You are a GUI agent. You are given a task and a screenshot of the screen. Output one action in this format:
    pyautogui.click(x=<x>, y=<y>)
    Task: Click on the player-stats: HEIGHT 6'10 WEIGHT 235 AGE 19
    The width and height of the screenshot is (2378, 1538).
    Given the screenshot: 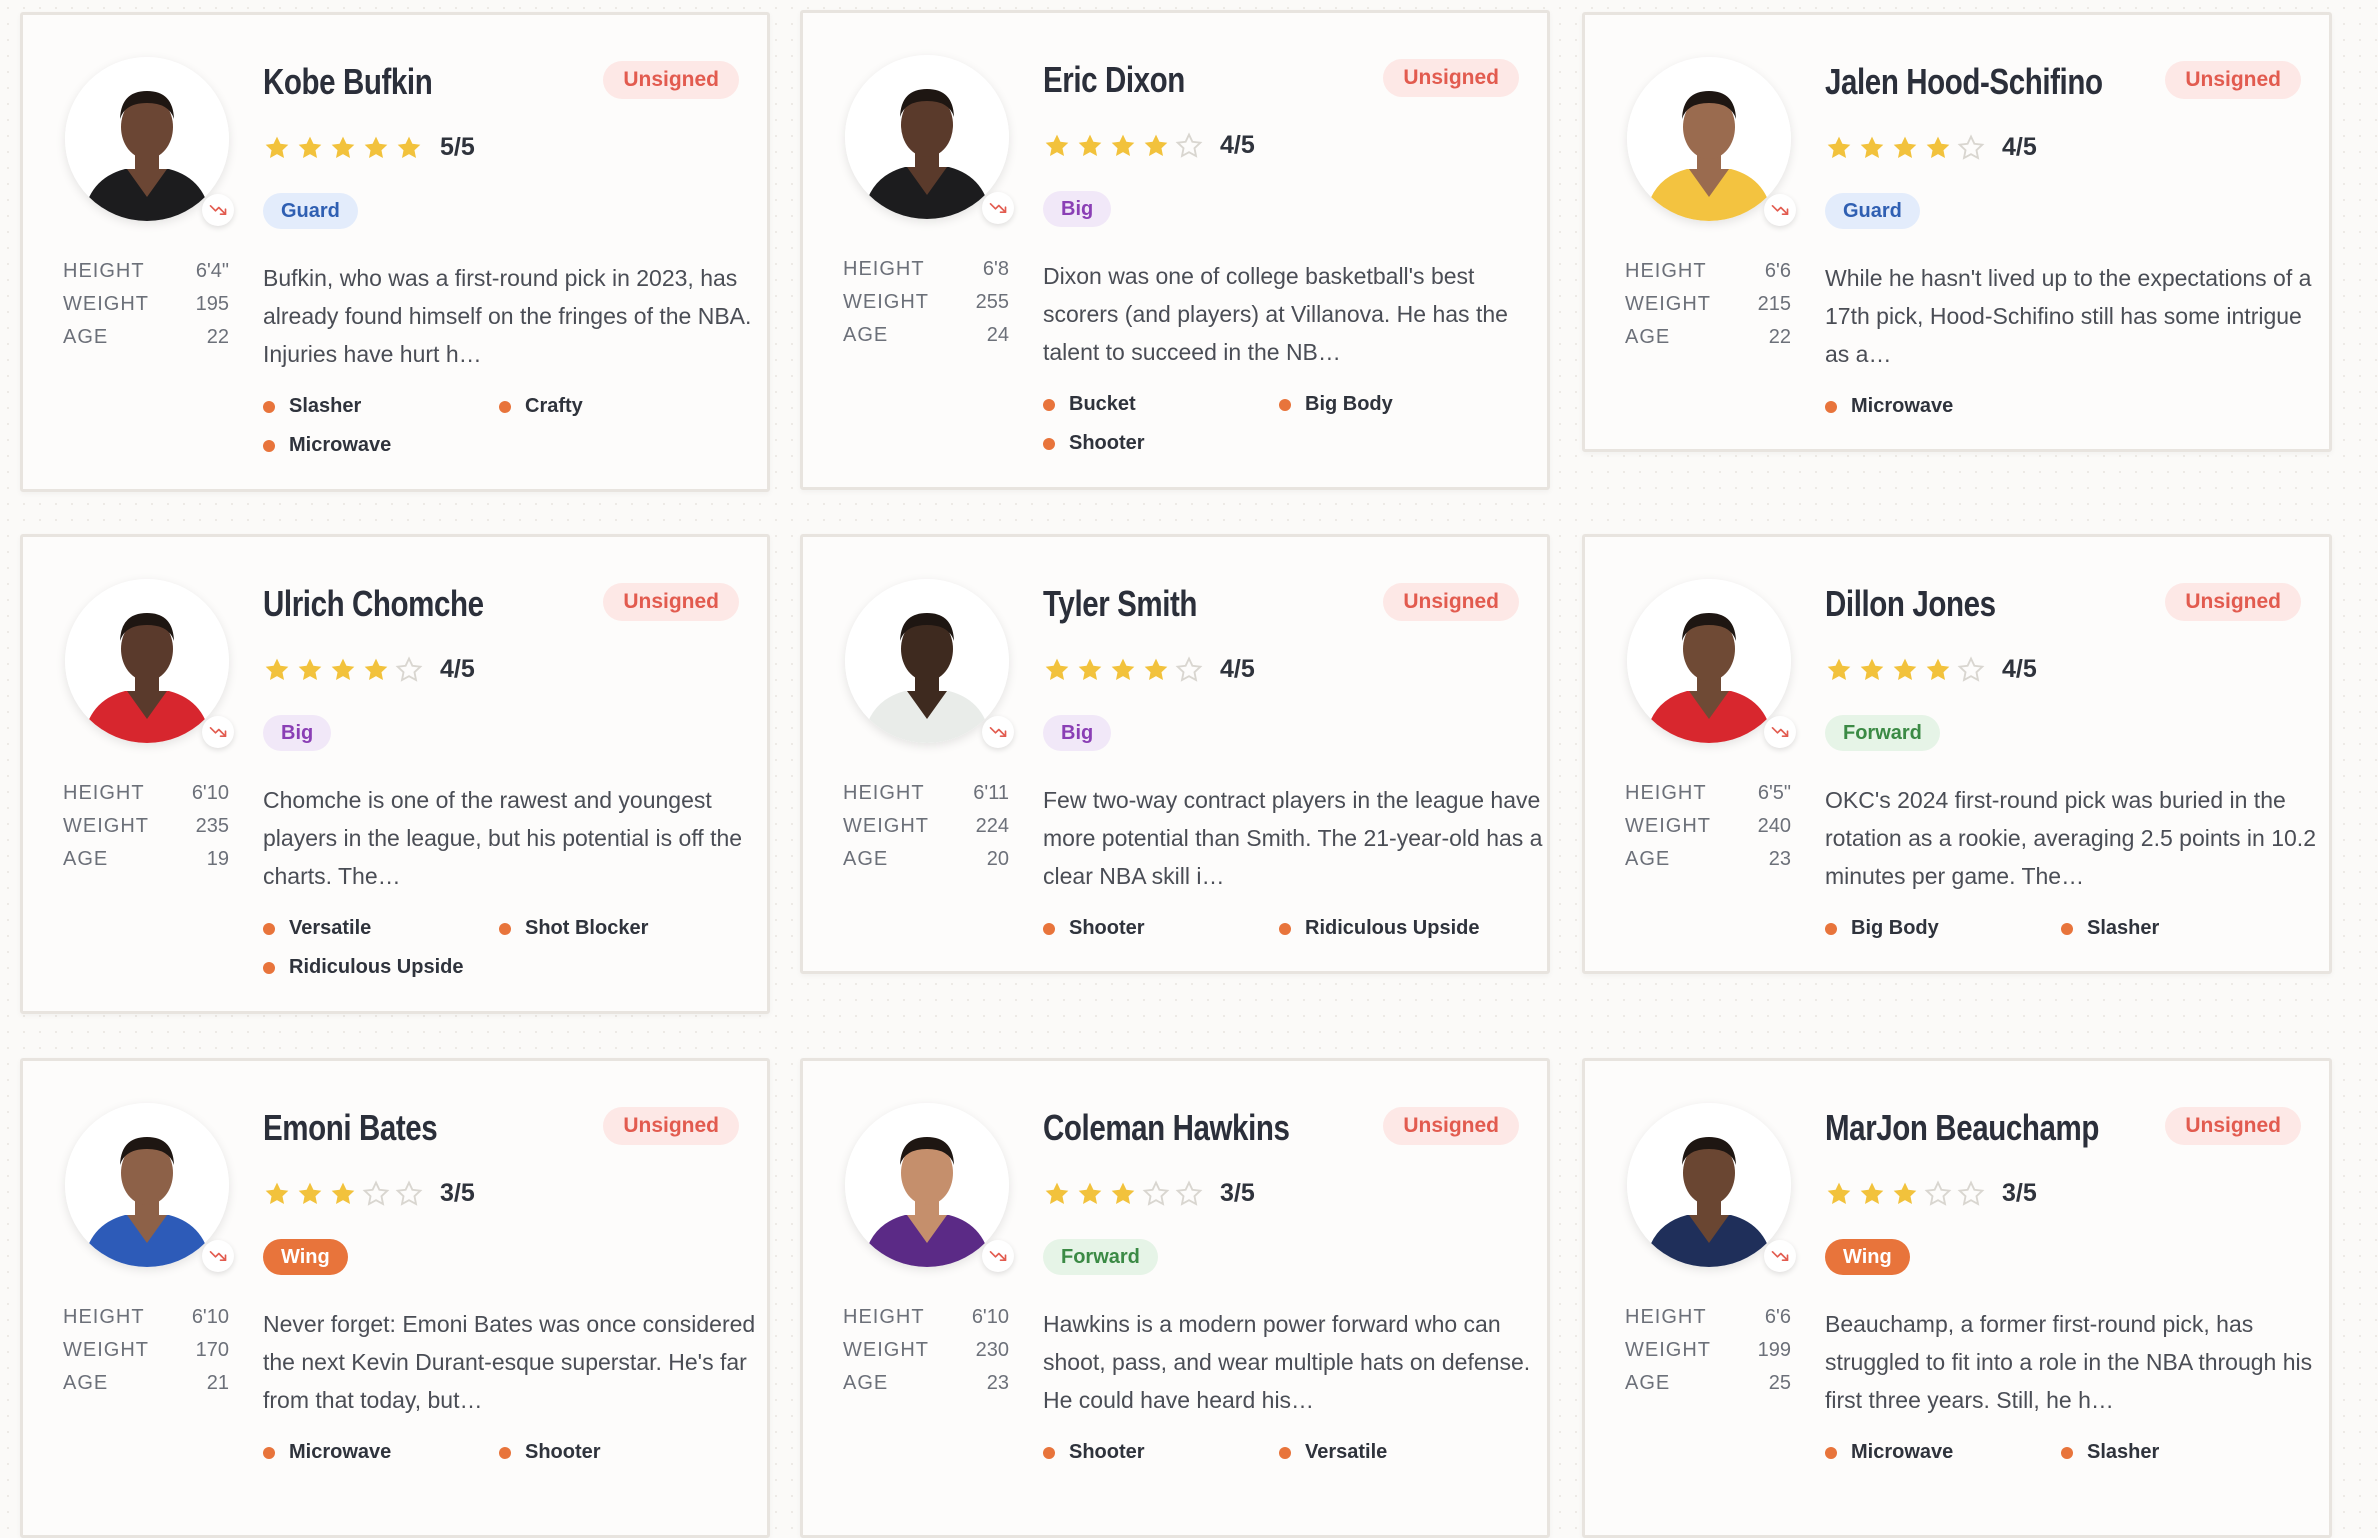 What is the action you would take?
    pyautogui.click(x=146, y=826)
    